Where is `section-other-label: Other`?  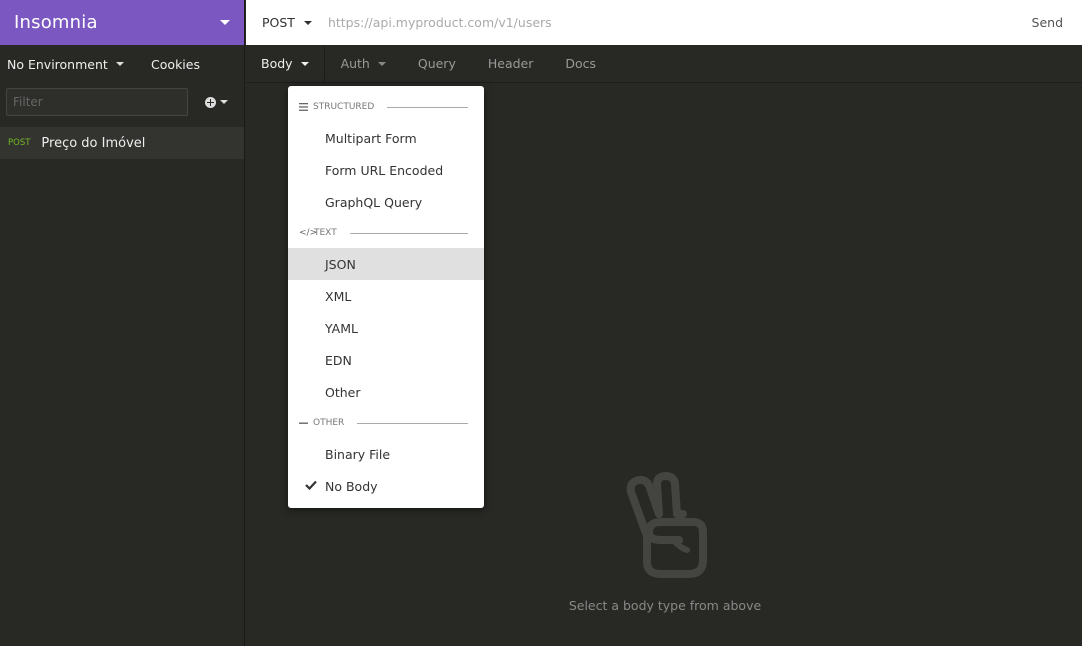
section-other-label: Other is located at coordinates (329, 423).